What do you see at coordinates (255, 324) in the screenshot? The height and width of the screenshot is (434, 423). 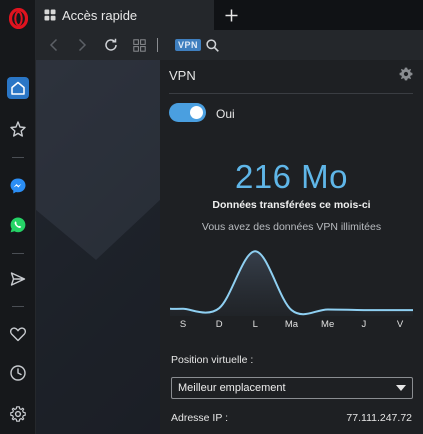 I see `weekday-label: L` at bounding box center [255, 324].